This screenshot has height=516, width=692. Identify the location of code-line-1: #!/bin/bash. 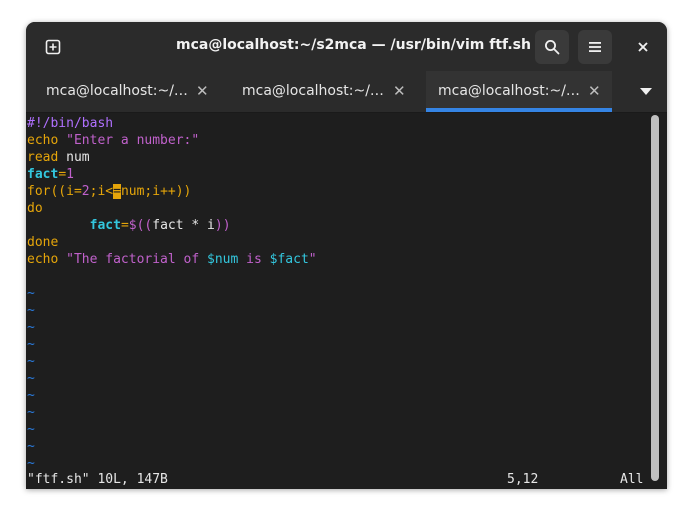
(70, 123).